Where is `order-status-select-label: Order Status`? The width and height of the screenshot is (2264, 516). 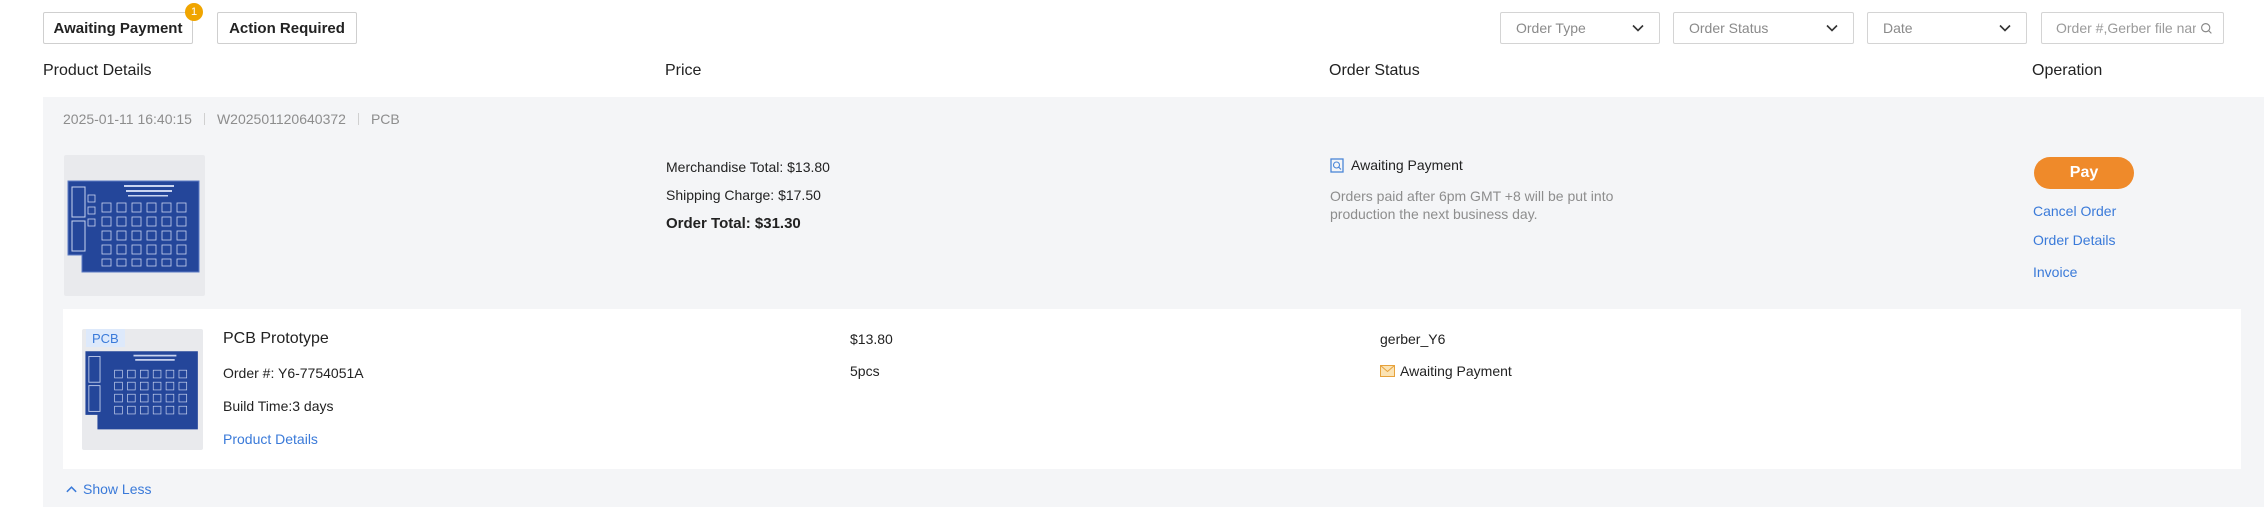 order-status-select-label: Order Status is located at coordinates (1729, 28).